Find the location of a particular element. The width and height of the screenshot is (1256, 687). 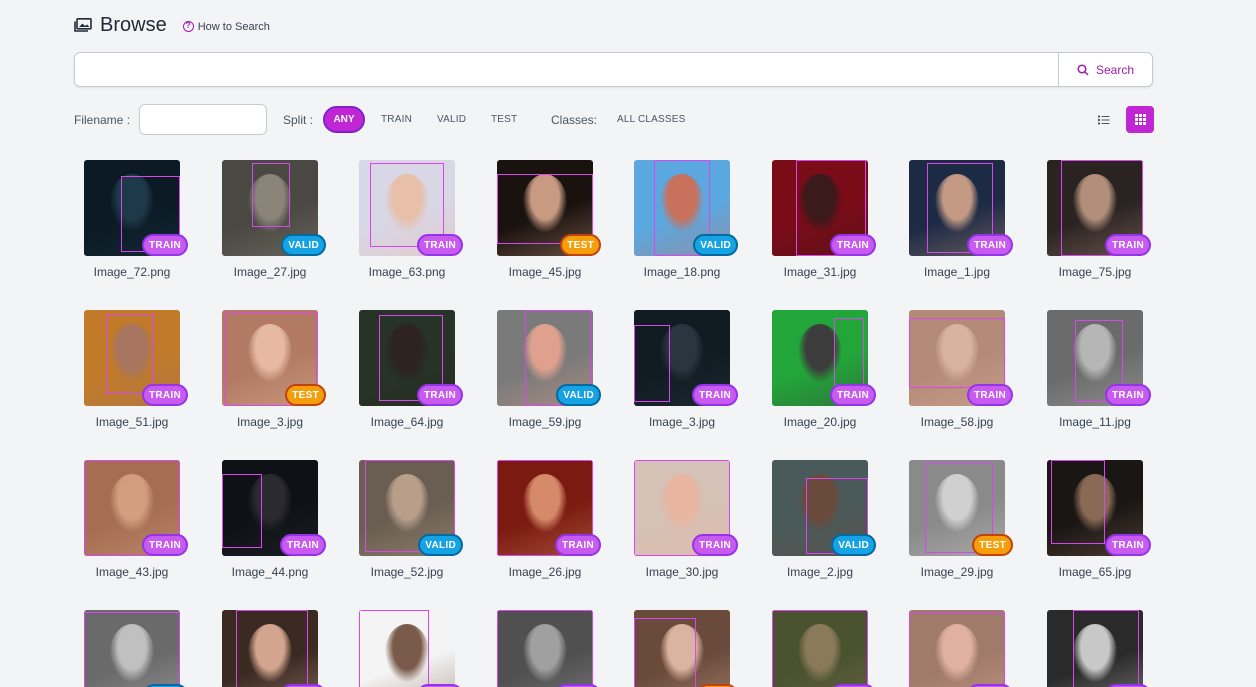

image-card: TEST is located at coordinates (686, 648).